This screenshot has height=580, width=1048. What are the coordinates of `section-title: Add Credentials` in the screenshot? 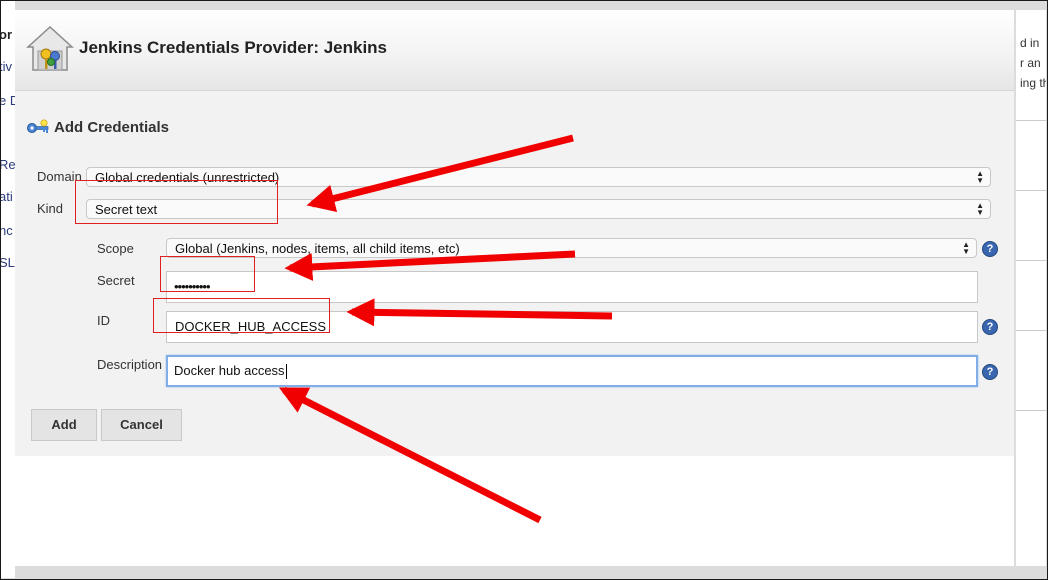 It's located at (112, 127).